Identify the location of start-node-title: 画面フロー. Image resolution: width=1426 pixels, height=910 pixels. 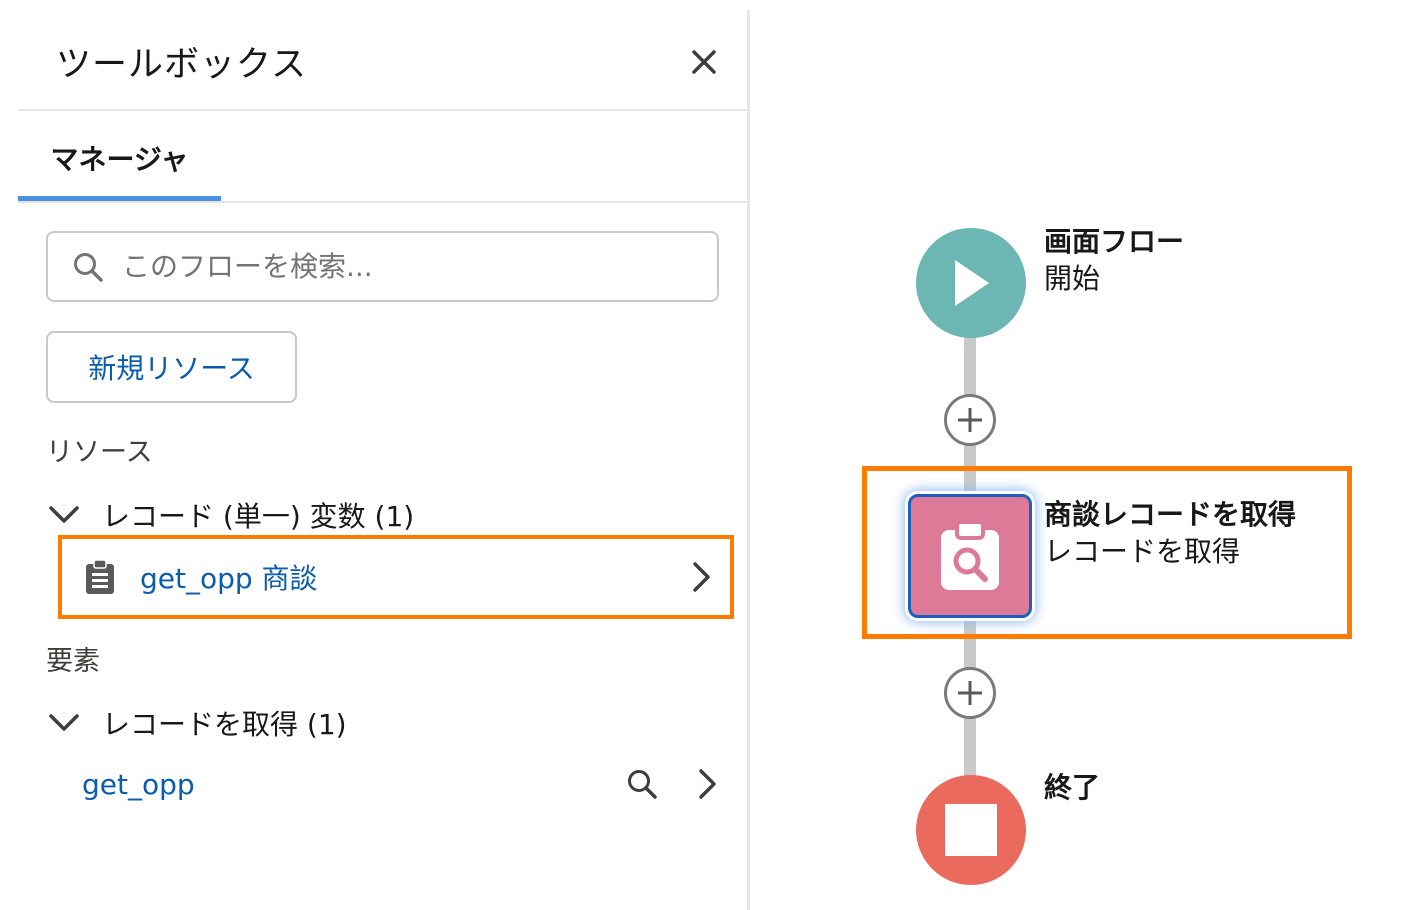
(1114, 241).